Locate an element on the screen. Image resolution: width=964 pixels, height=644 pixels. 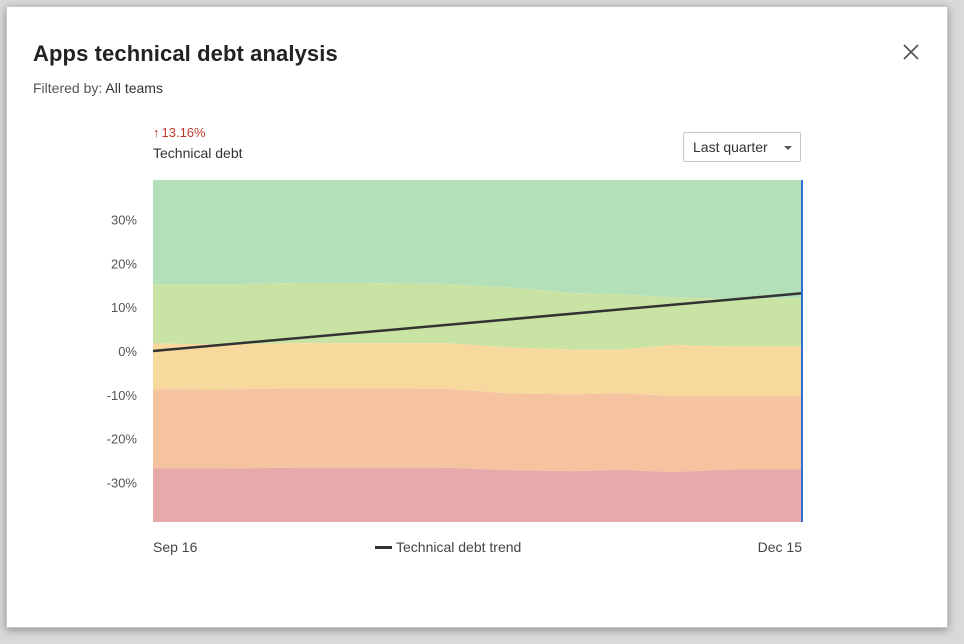
y-tick-label: -10% is located at coordinates (122, 395).